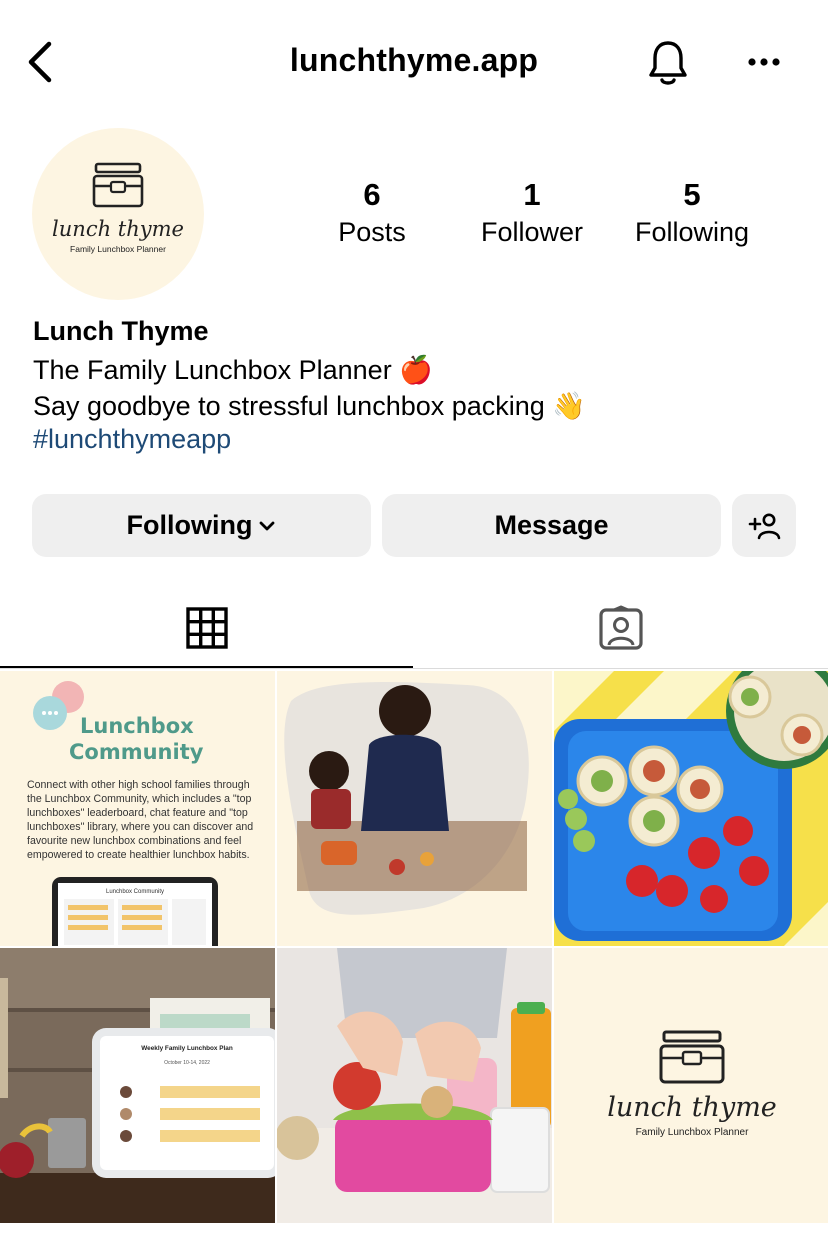  What do you see at coordinates (414, 1085) in the screenshot?
I see `post-packing-lunchbox` at bounding box center [414, 1085].